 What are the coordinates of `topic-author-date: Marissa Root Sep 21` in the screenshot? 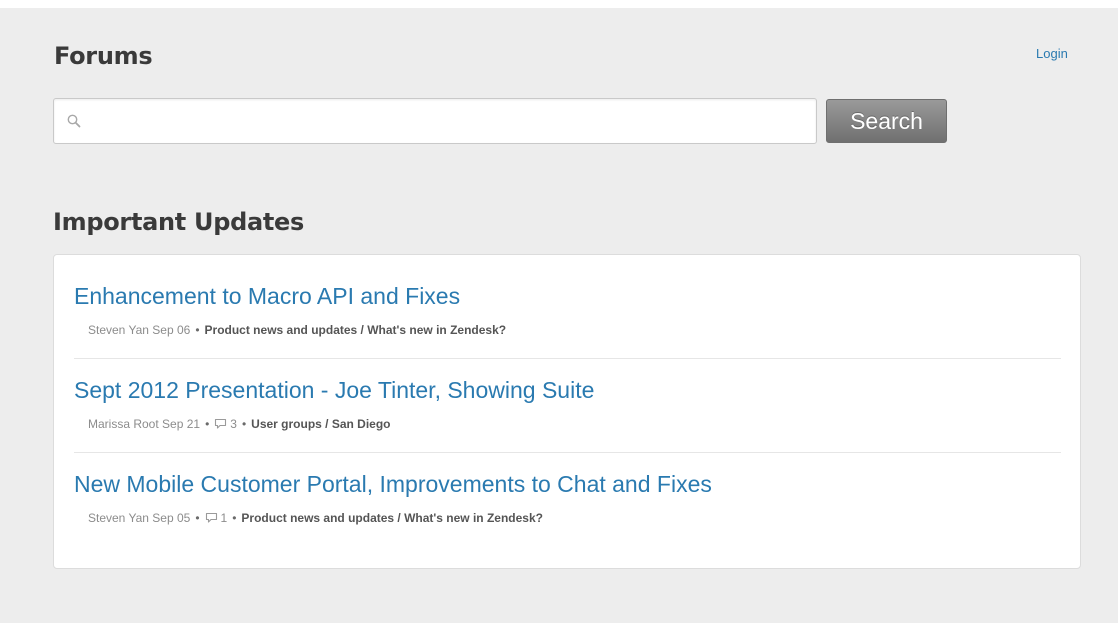 It's located at (144, 424).